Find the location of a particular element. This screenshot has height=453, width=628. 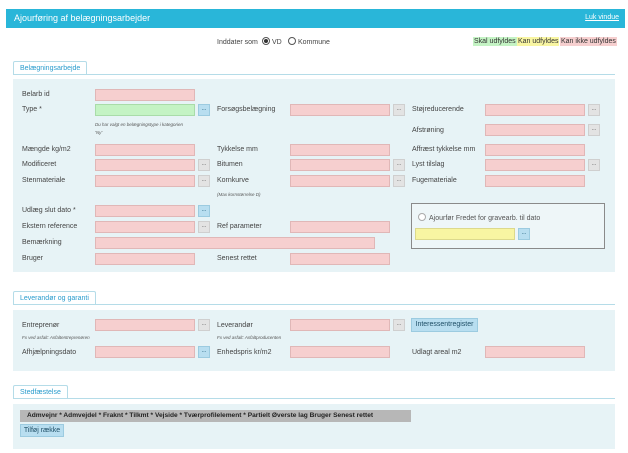

udlaeg-slut-field is located at coordinates (145, 211).